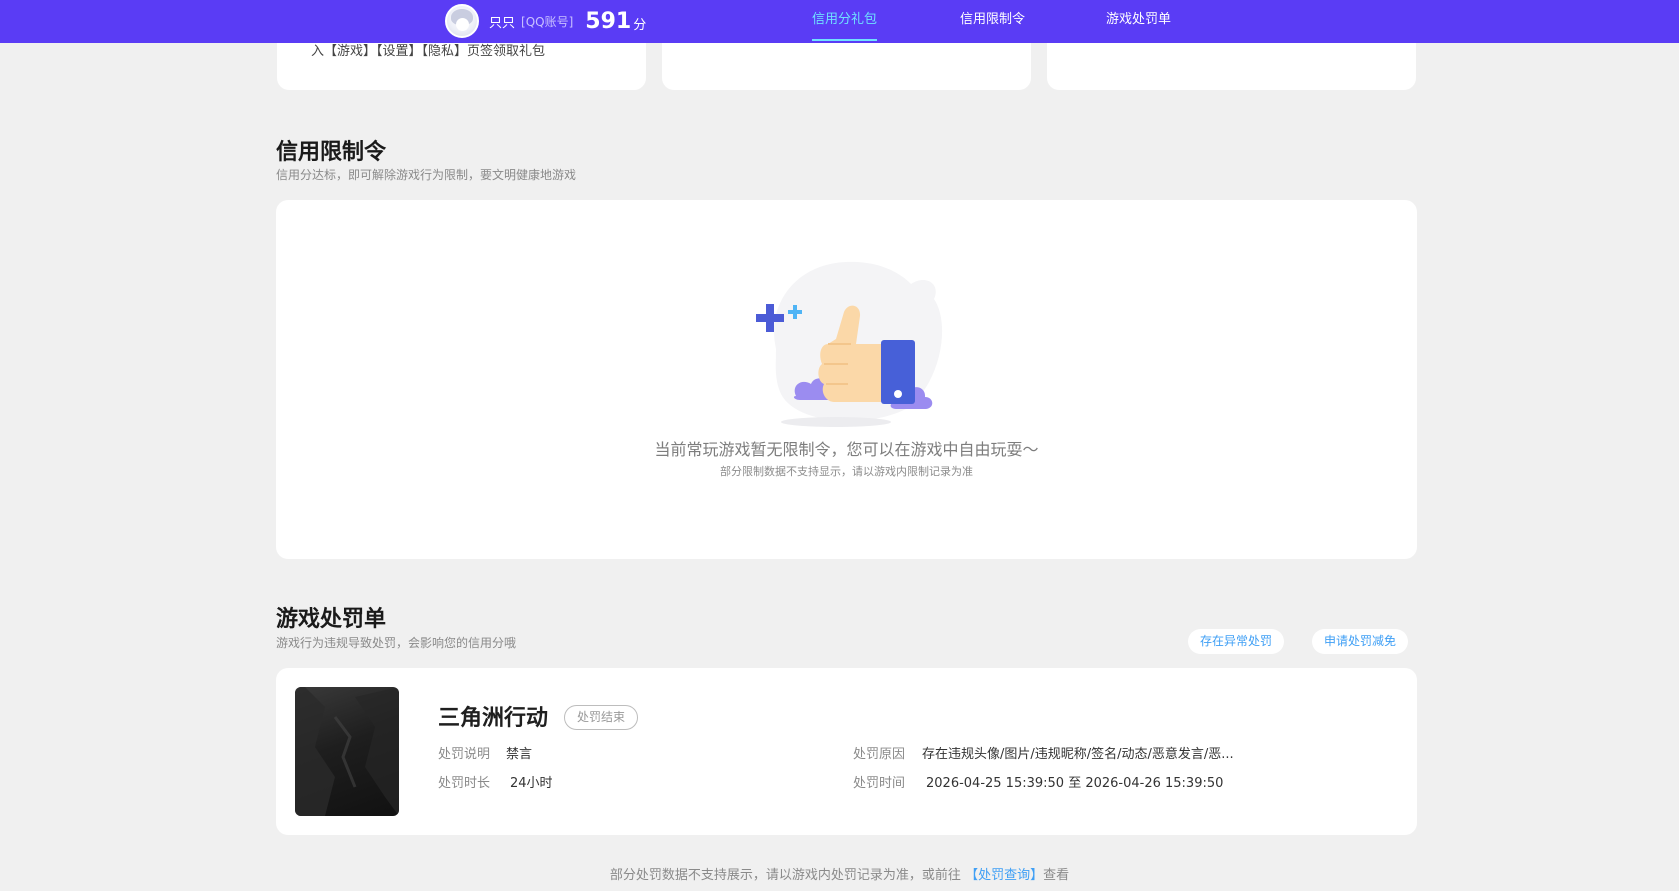  What do you see at coordinates (502, 23) in the screenshot?
I see `username: 只只` at bounding box center [502, 23].